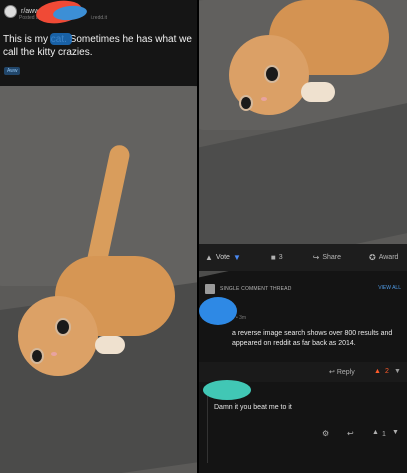 The width and height of the screenshot is (407, 473). I want to click on share-icon: ↪, so click(316, 257).